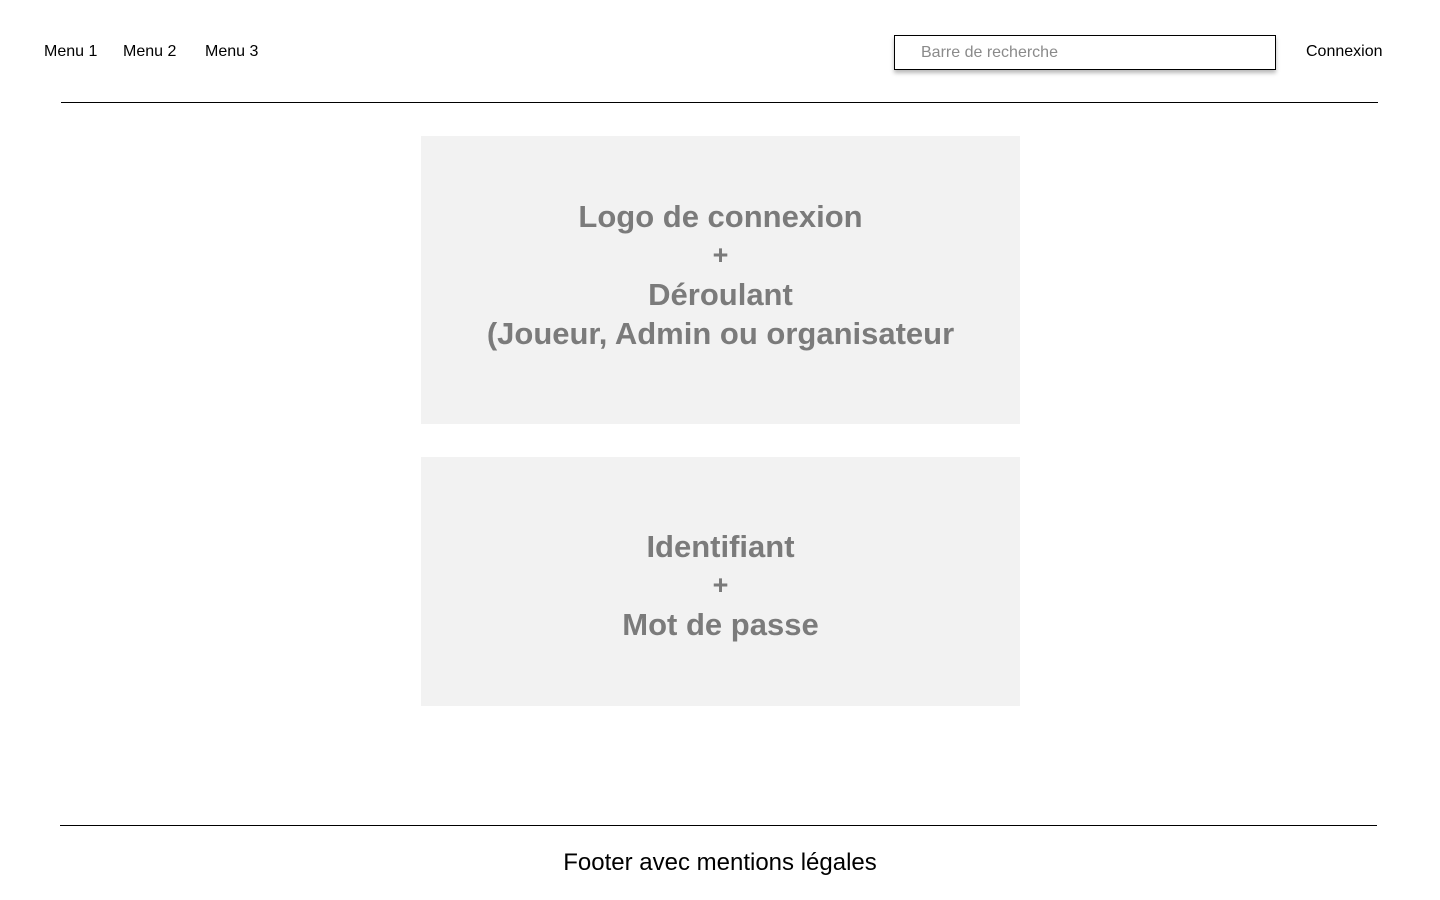 The width and height of the screenshot is (1440, 900). Describe the element at coordinates (149, 52) in the screenshot. I see `nav-menu-2: Menu 2` at that location.